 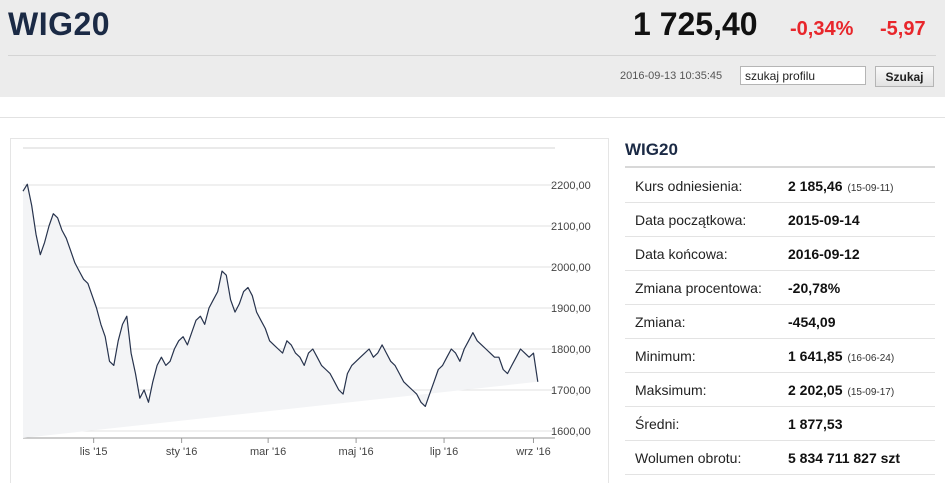 I want to click on y-tick-label: 1600,00, so click(x=571, y=432).